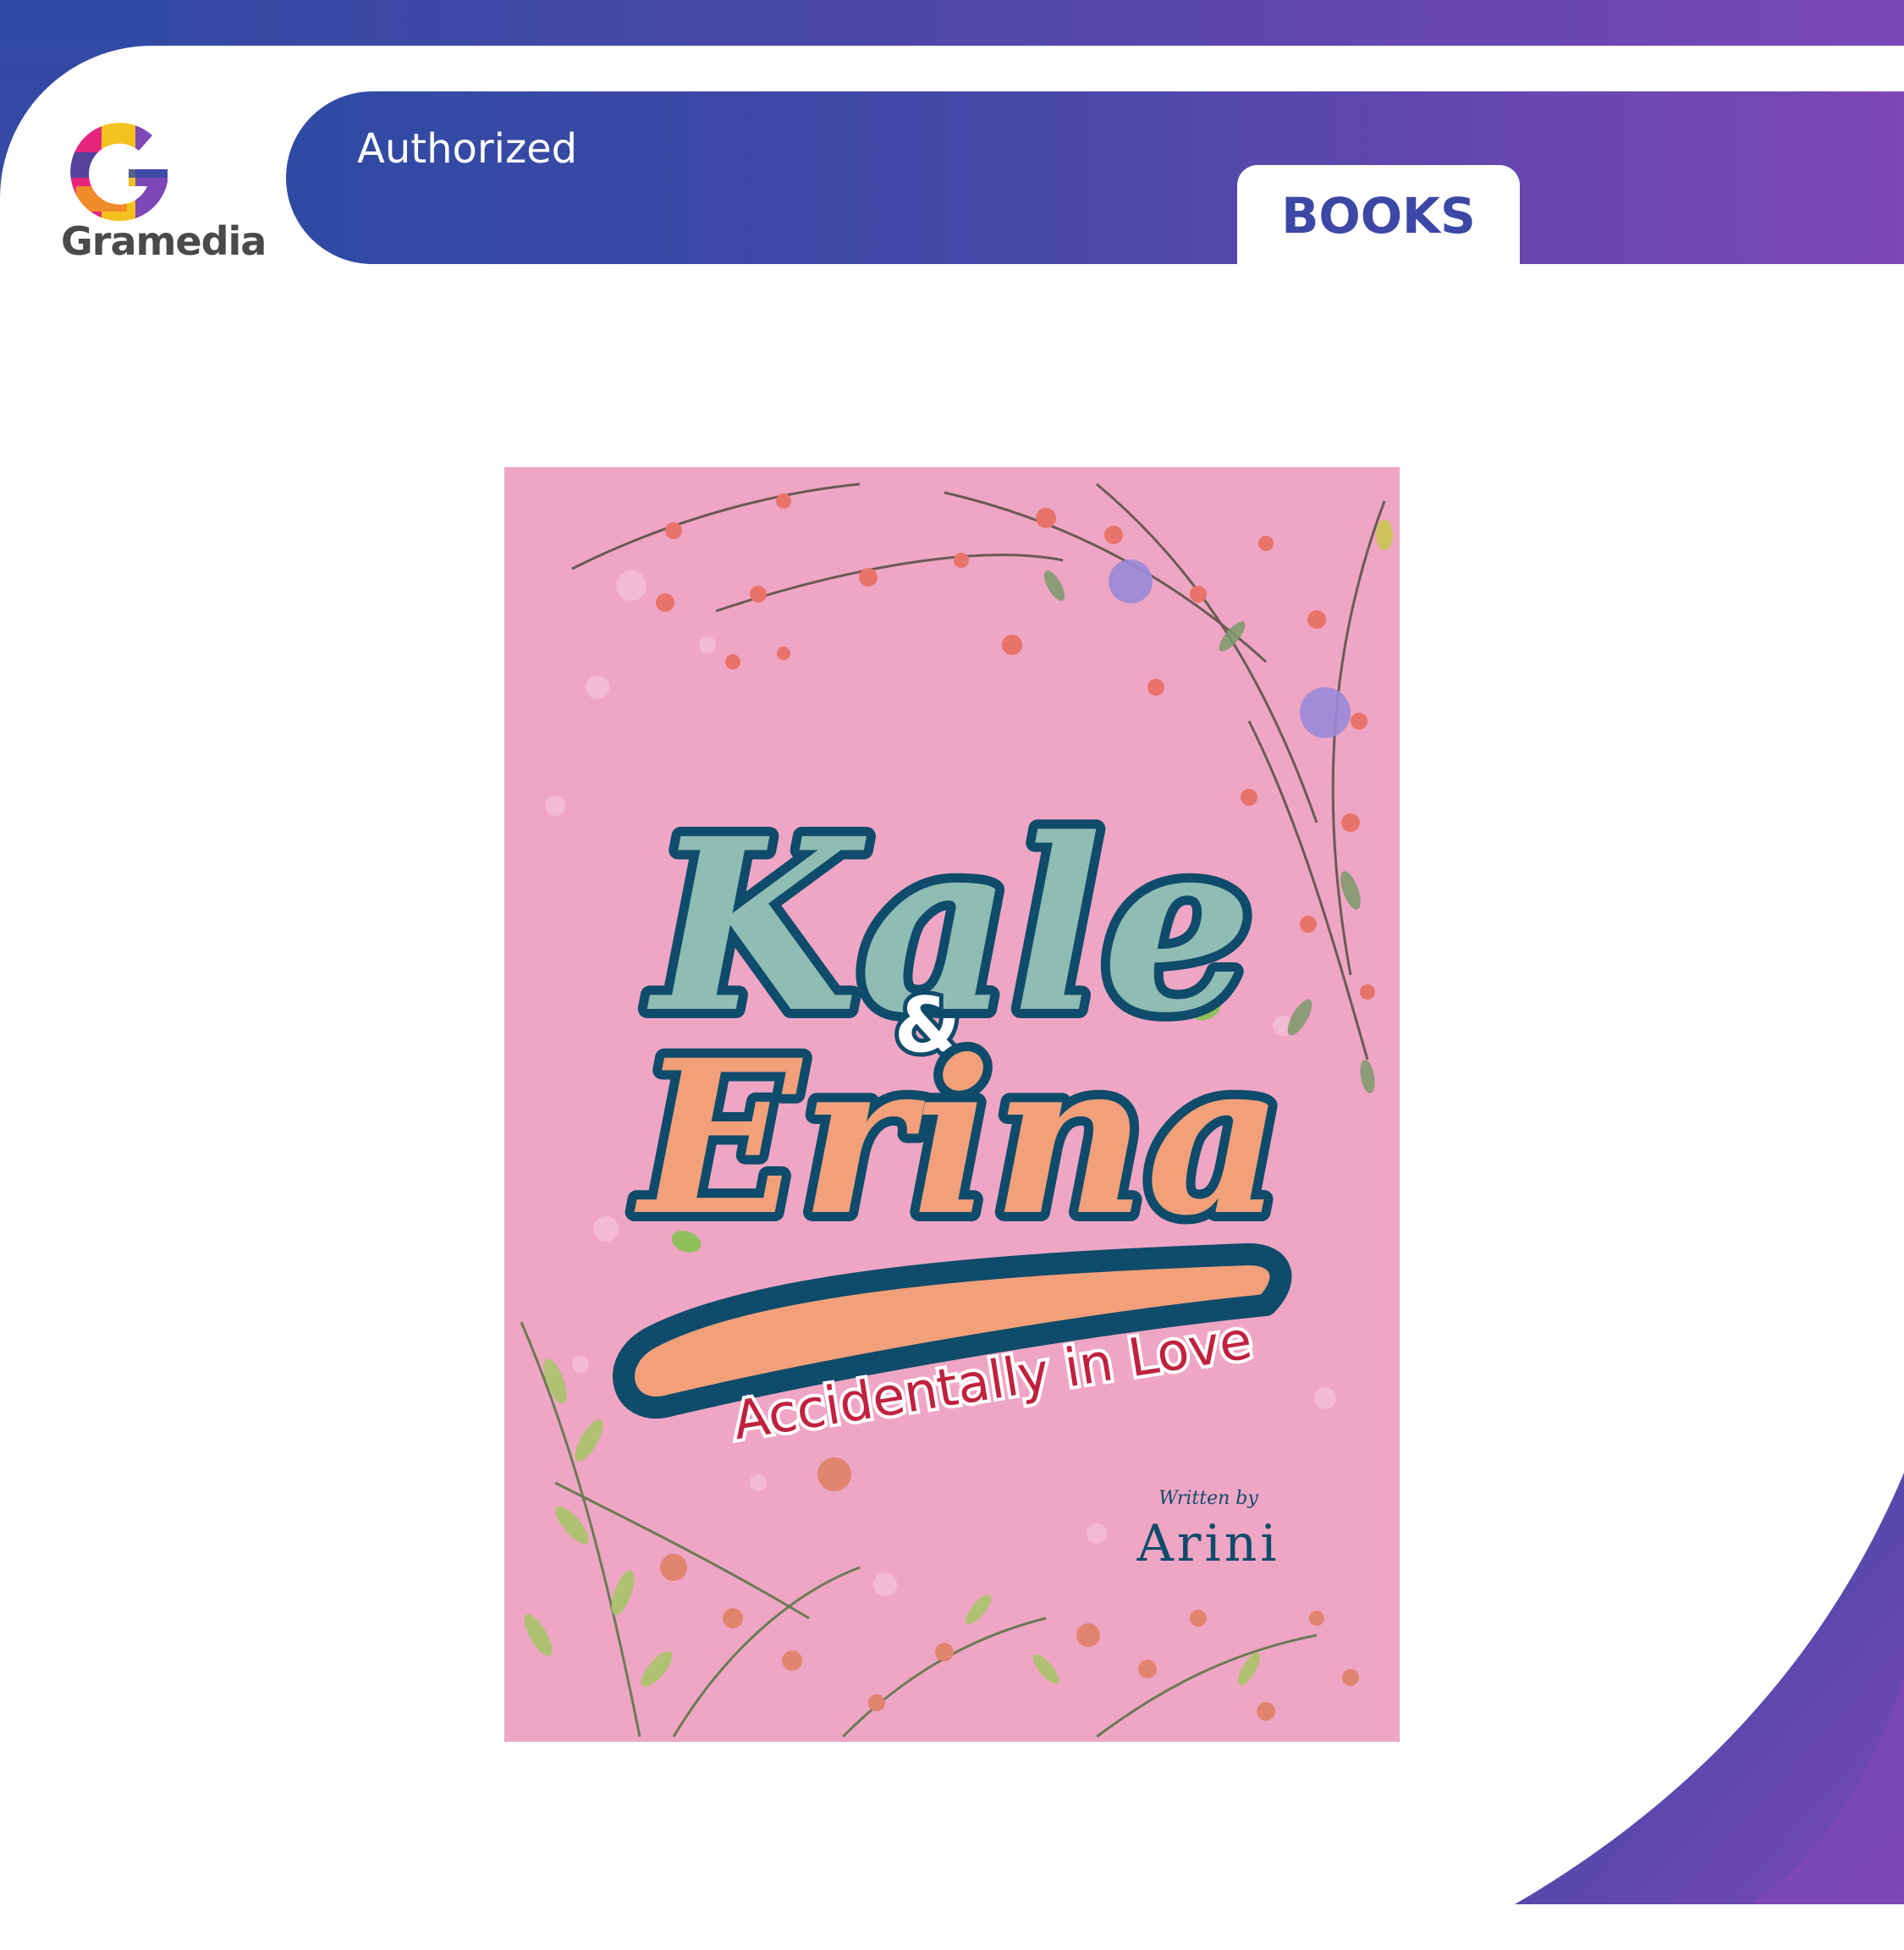 The height and width of the screenshot is (1950, 1904). Describe the element at coordinates (959, 1138) in the screenshot. I see `title-erina: Erina` at that location.